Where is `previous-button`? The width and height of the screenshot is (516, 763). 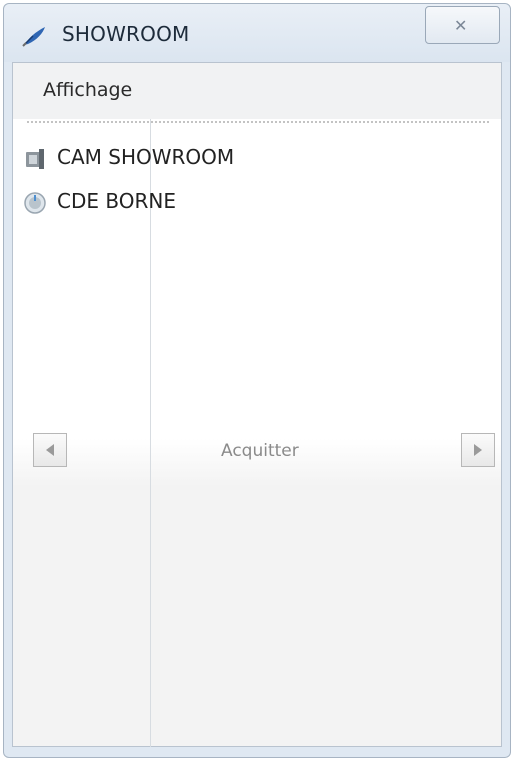
previous-button is located at coordinates (50, 450).